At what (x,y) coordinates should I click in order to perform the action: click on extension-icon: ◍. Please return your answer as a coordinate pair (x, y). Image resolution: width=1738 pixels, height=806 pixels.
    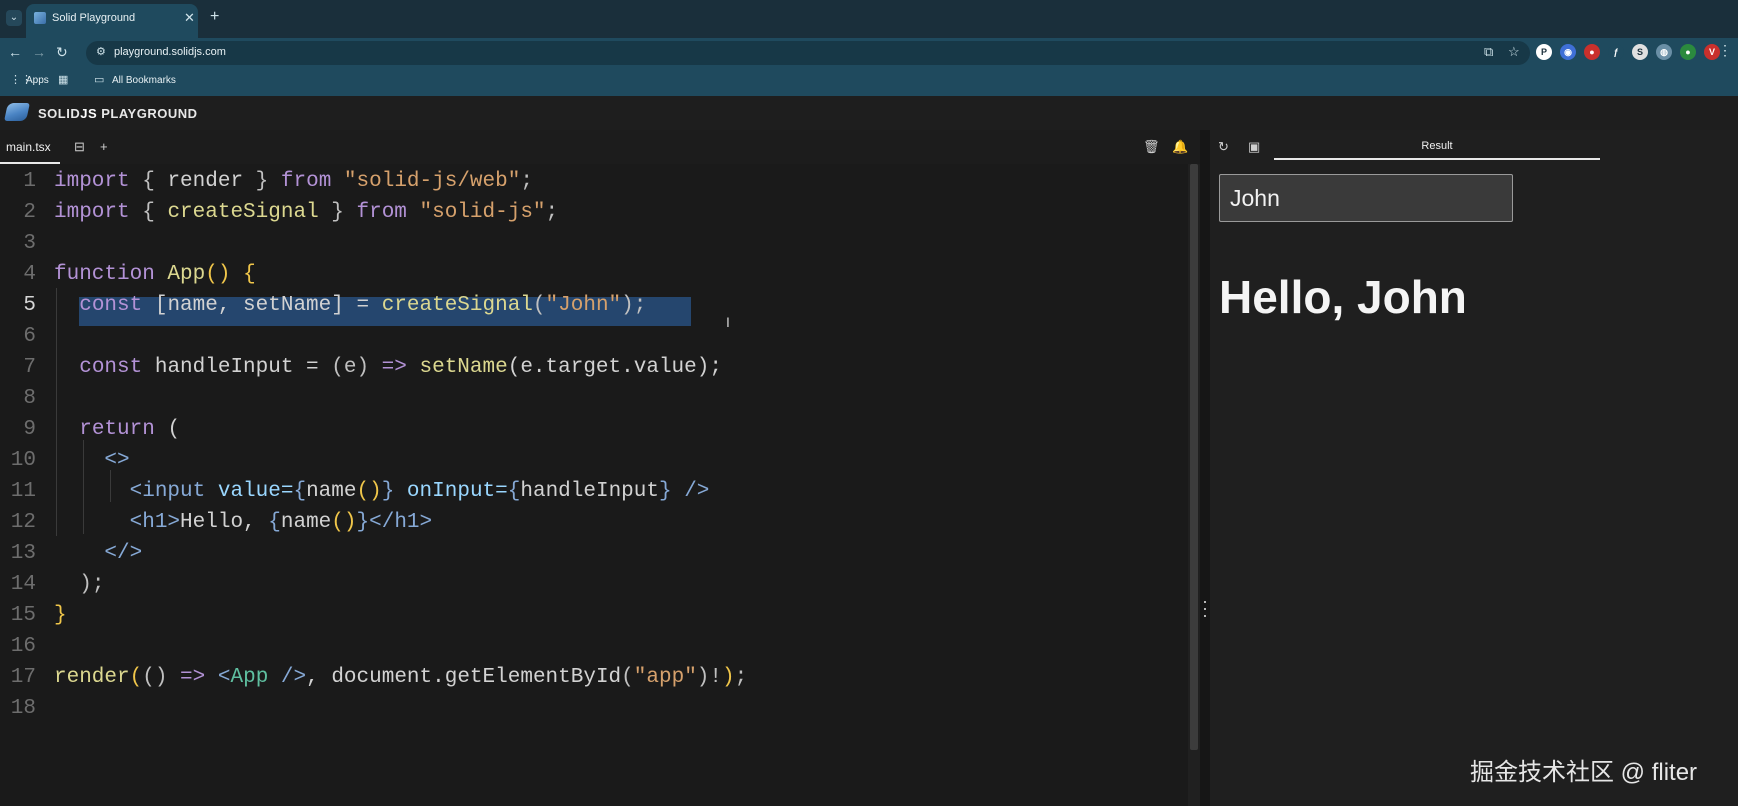
    Looking at the image, I should click on (1664, 52).